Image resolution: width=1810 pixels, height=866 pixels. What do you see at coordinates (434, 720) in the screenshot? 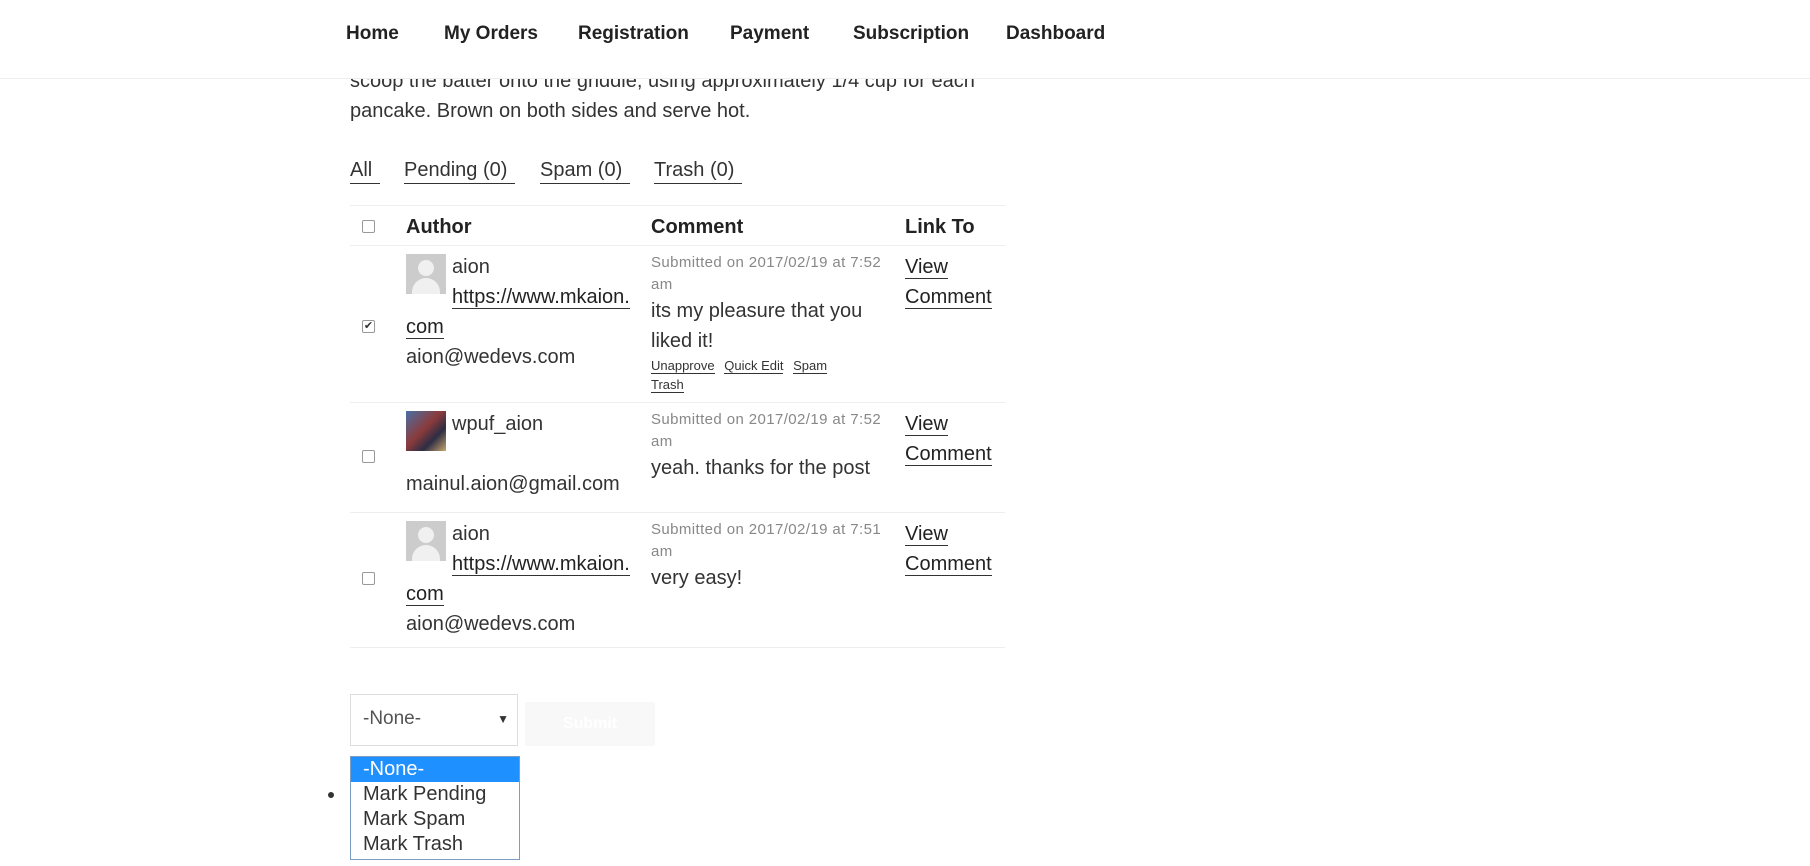
I see `bulk-action-select: -None- ▼` at bounding box center [434, 720].